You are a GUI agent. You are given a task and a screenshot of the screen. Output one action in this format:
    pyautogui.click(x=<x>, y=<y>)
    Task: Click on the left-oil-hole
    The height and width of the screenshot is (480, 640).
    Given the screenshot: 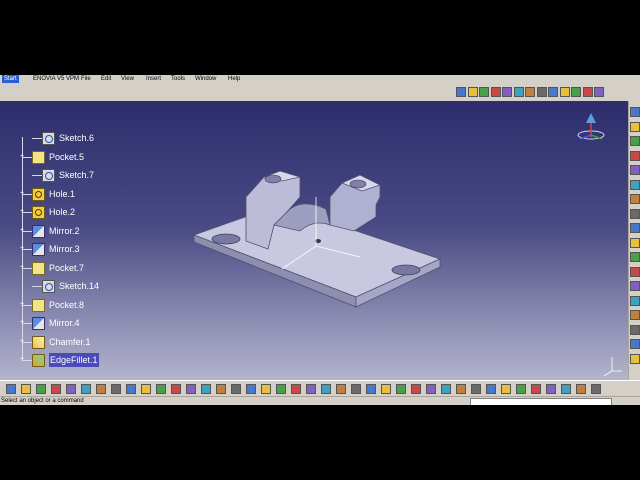 What is the action you would take?
    pyautogui.click(x=273, y=179)
    